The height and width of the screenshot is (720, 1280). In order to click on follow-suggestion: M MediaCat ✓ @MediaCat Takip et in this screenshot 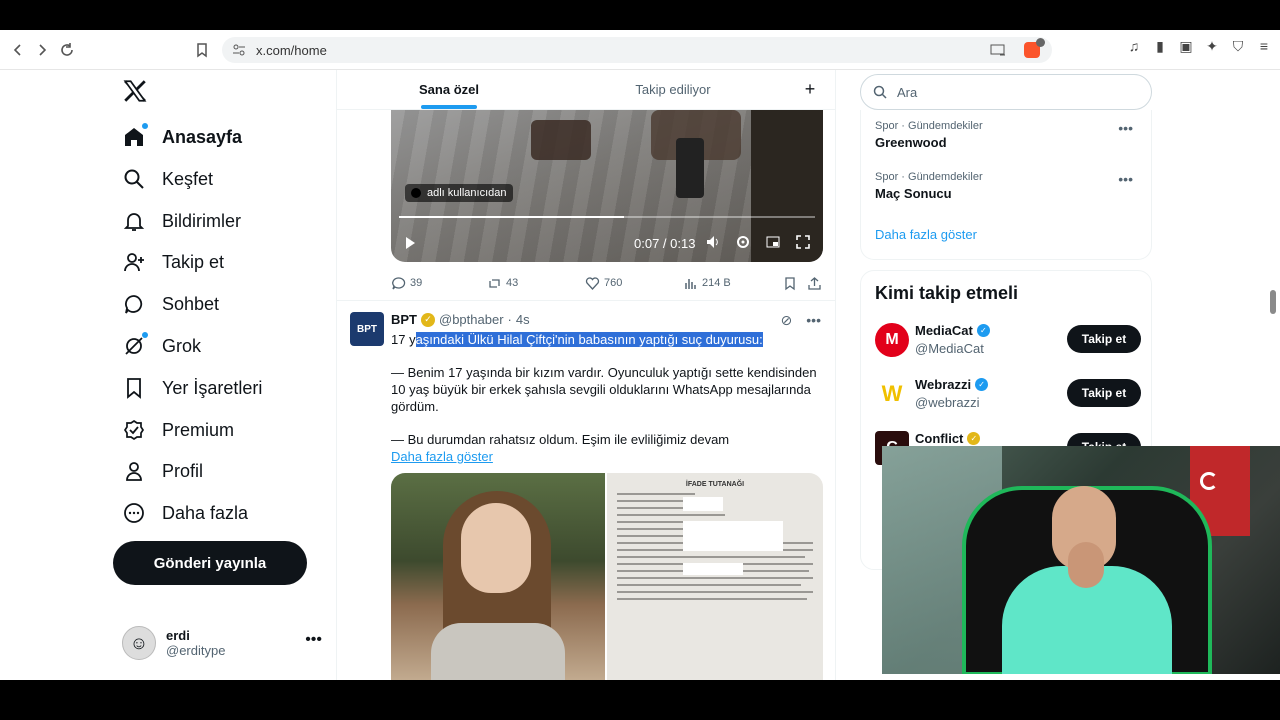, I will do `click(1008, 341)`.